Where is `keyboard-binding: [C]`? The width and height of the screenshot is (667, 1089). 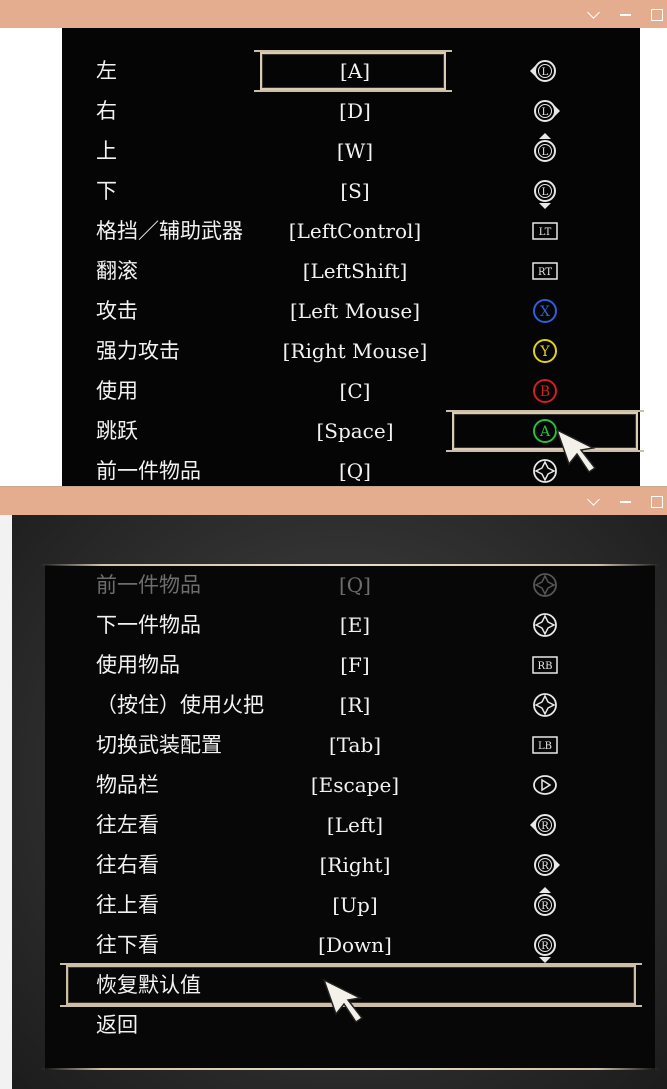
keyboard-binding: [C] is located at coordinates (355, 391).